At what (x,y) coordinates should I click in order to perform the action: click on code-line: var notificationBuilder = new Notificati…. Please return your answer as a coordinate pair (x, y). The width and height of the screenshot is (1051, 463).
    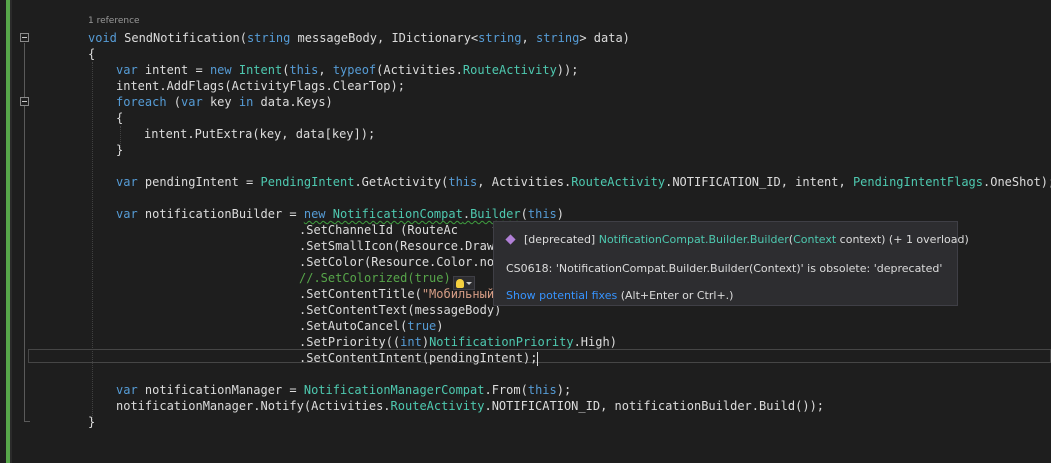
    Looking at the image, I should click on (340, 214).